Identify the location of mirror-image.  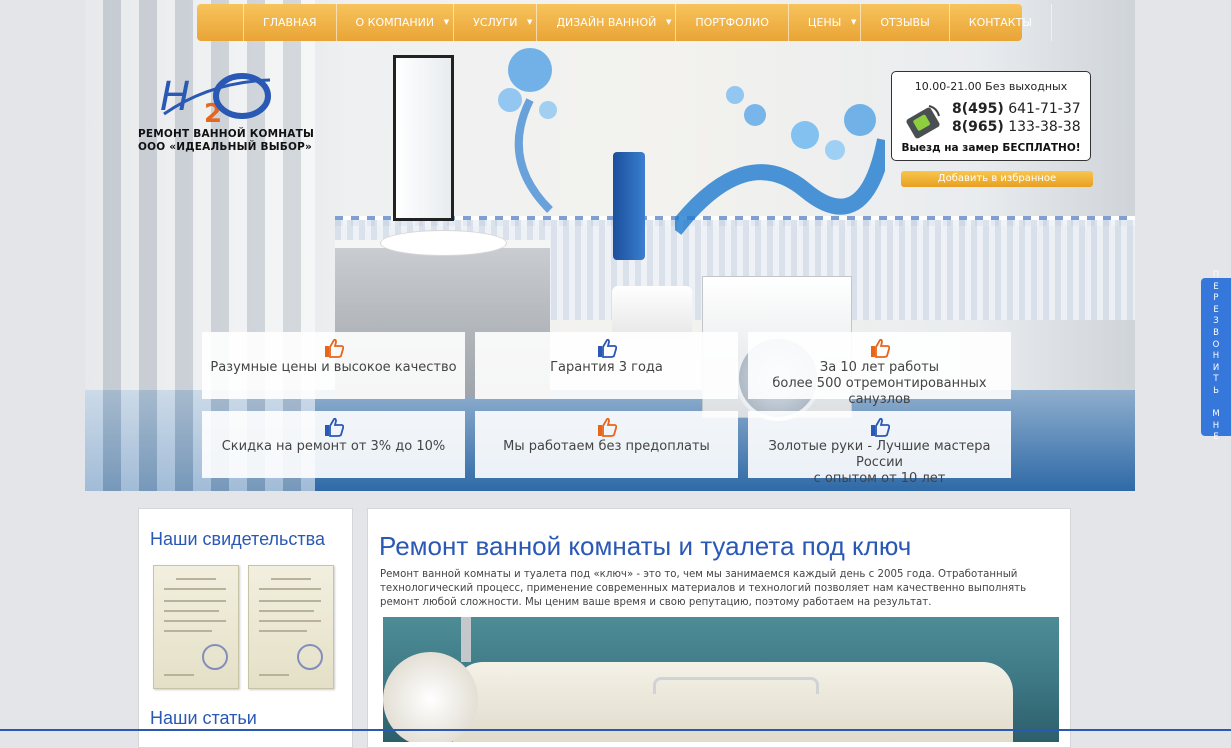
(423, 138).